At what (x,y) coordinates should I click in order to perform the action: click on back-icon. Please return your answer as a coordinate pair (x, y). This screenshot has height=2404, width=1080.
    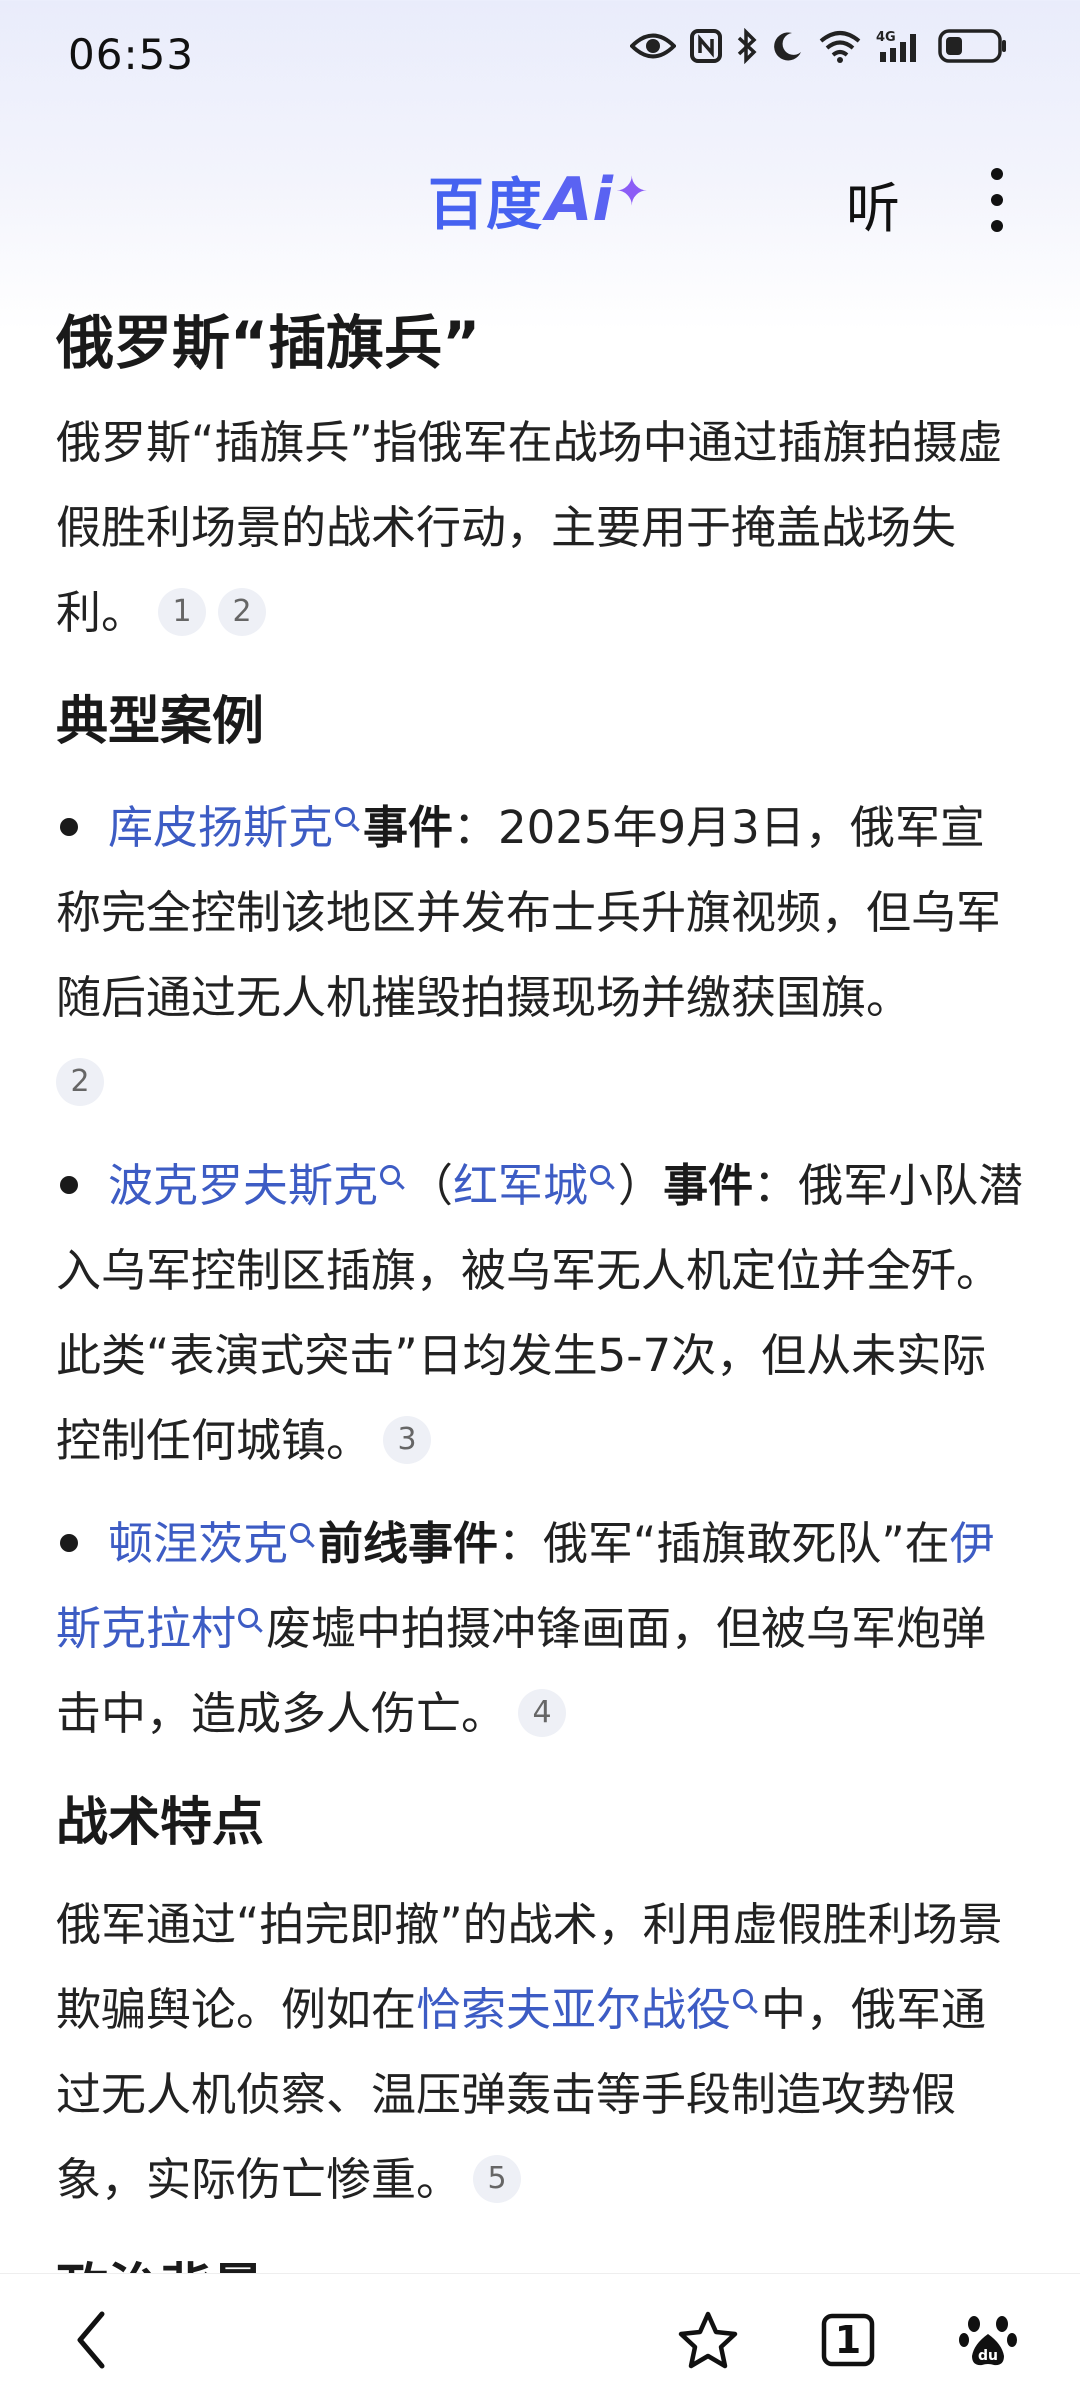
    Looking at the image, I should click on (92, 2340).